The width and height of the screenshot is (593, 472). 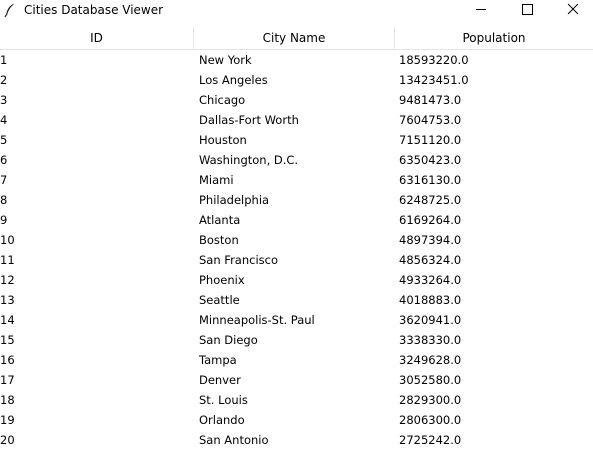 I want to click on cell-id: 5, so click(x=4, y=140).